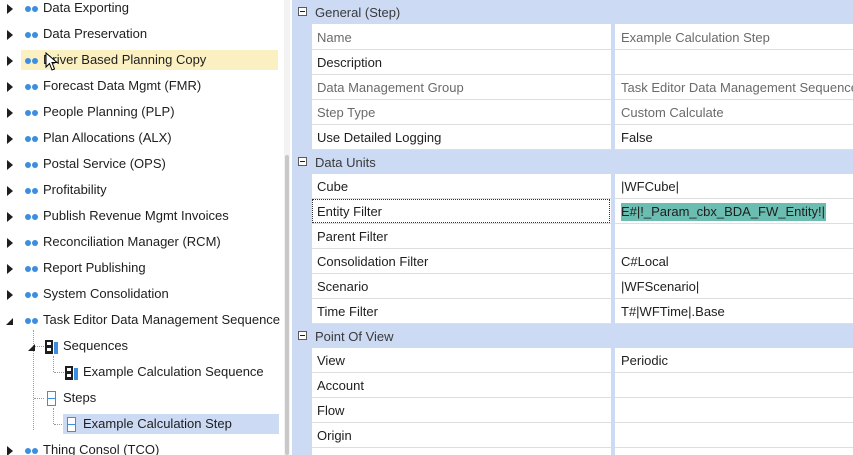  I want to click on property-row-name: Name Example Calculation Step, so click(582, 37).